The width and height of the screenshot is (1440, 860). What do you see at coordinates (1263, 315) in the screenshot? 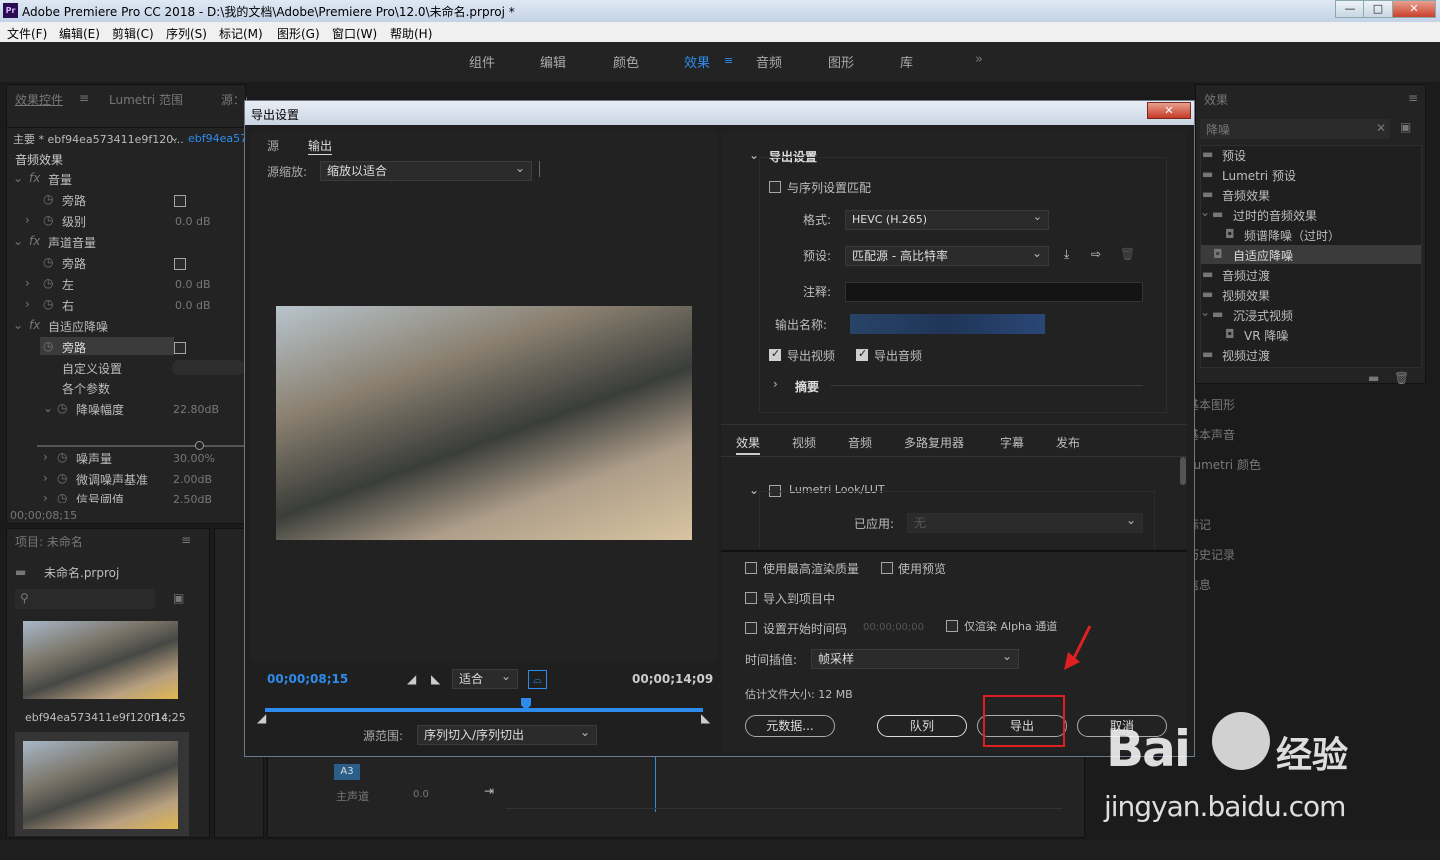
I see `tree-item-immersive-video: 沉浸式视频` at bounding box center [1263, 315].